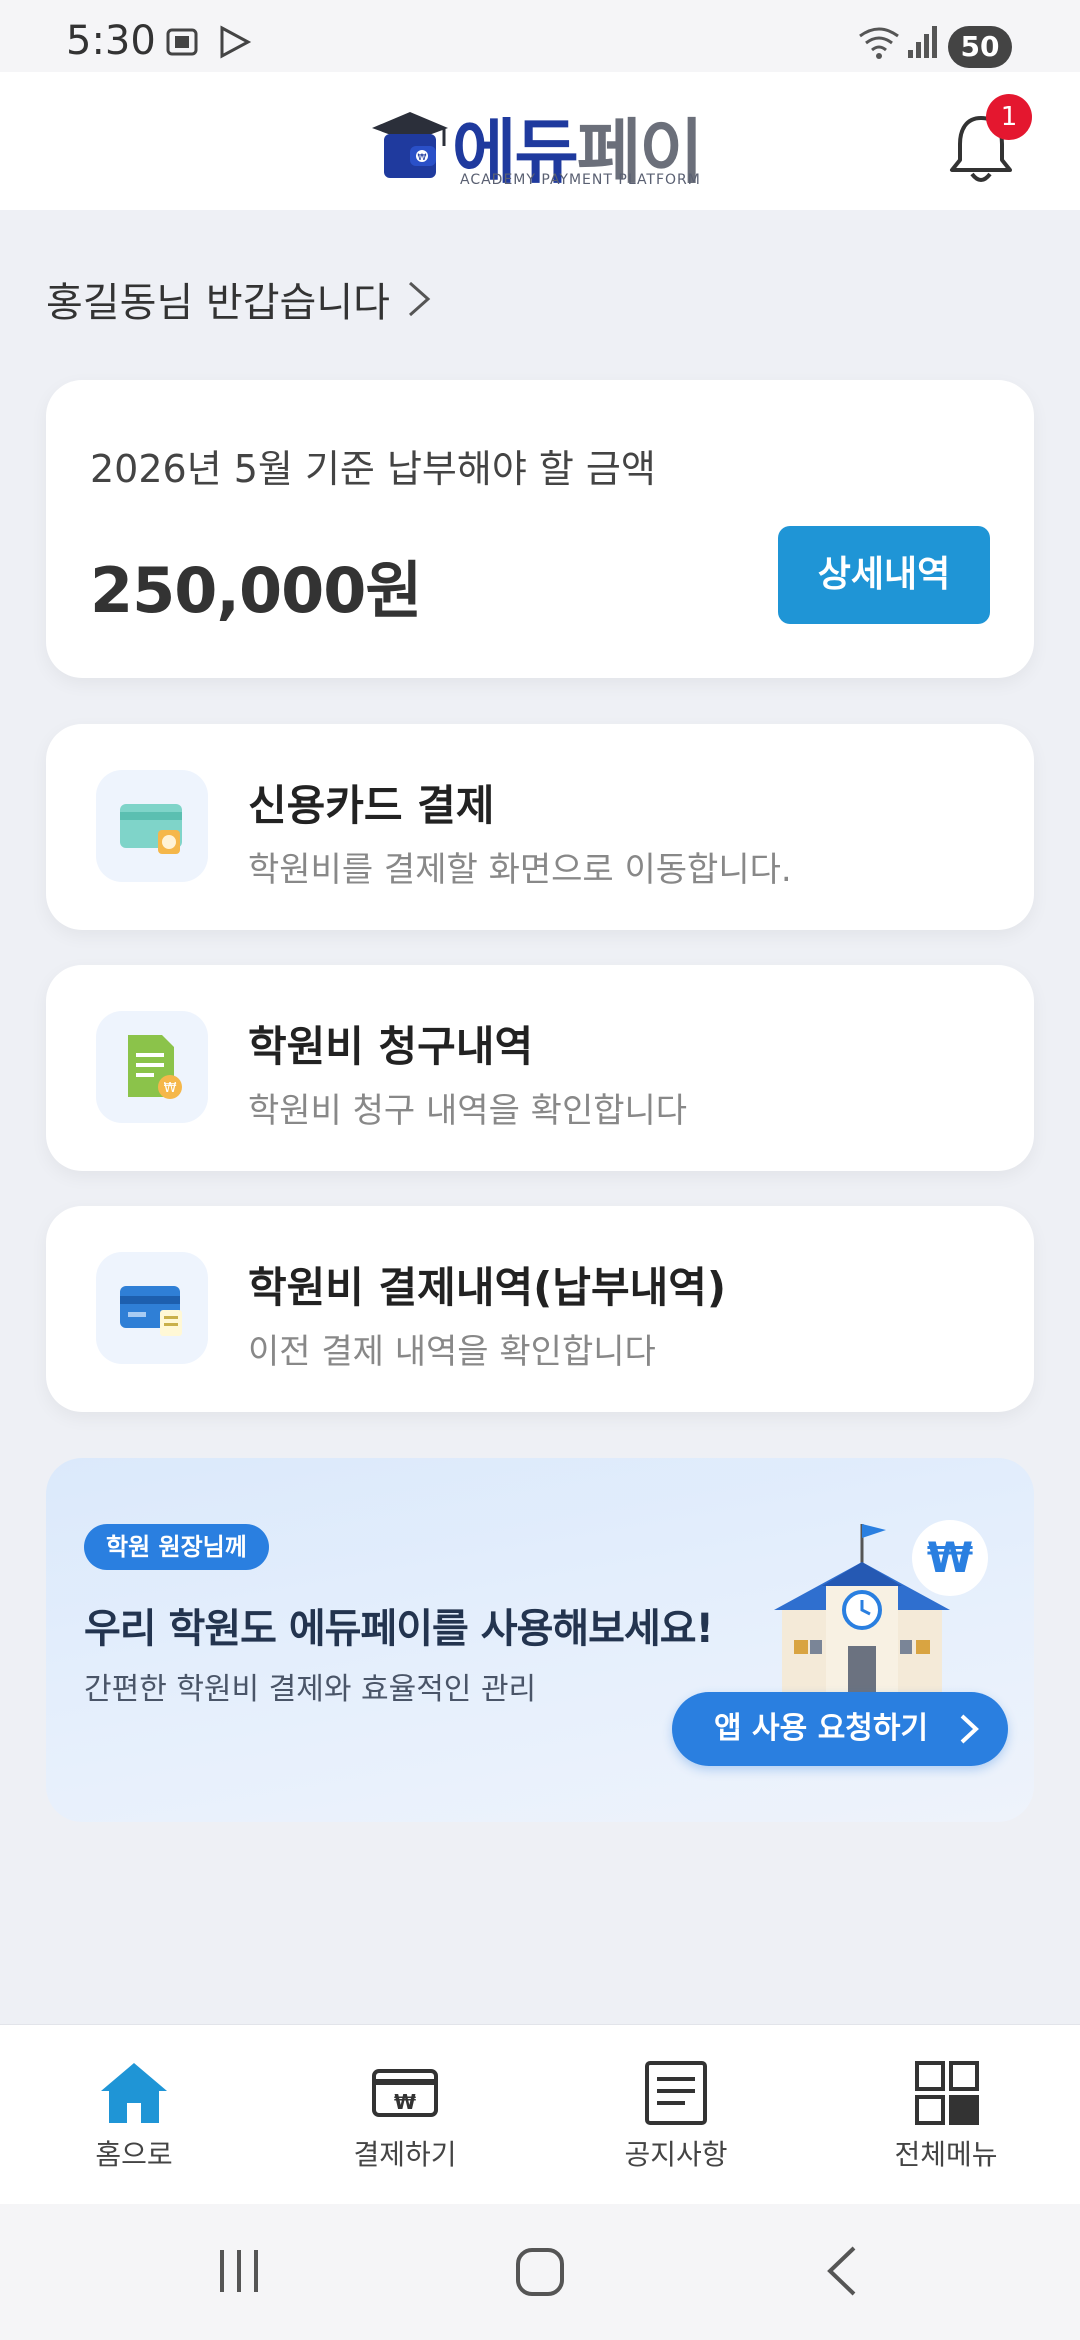  I want to click on greeting-link: 홍길동님 반갑습니다, so click(239, 299).